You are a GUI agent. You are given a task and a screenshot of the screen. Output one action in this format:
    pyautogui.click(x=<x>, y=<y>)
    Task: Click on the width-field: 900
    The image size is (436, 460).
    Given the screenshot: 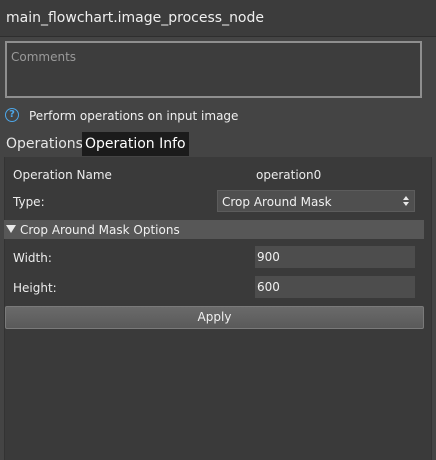 What is the action you would take?
    pyautogui.click(x=335, y=257)
    